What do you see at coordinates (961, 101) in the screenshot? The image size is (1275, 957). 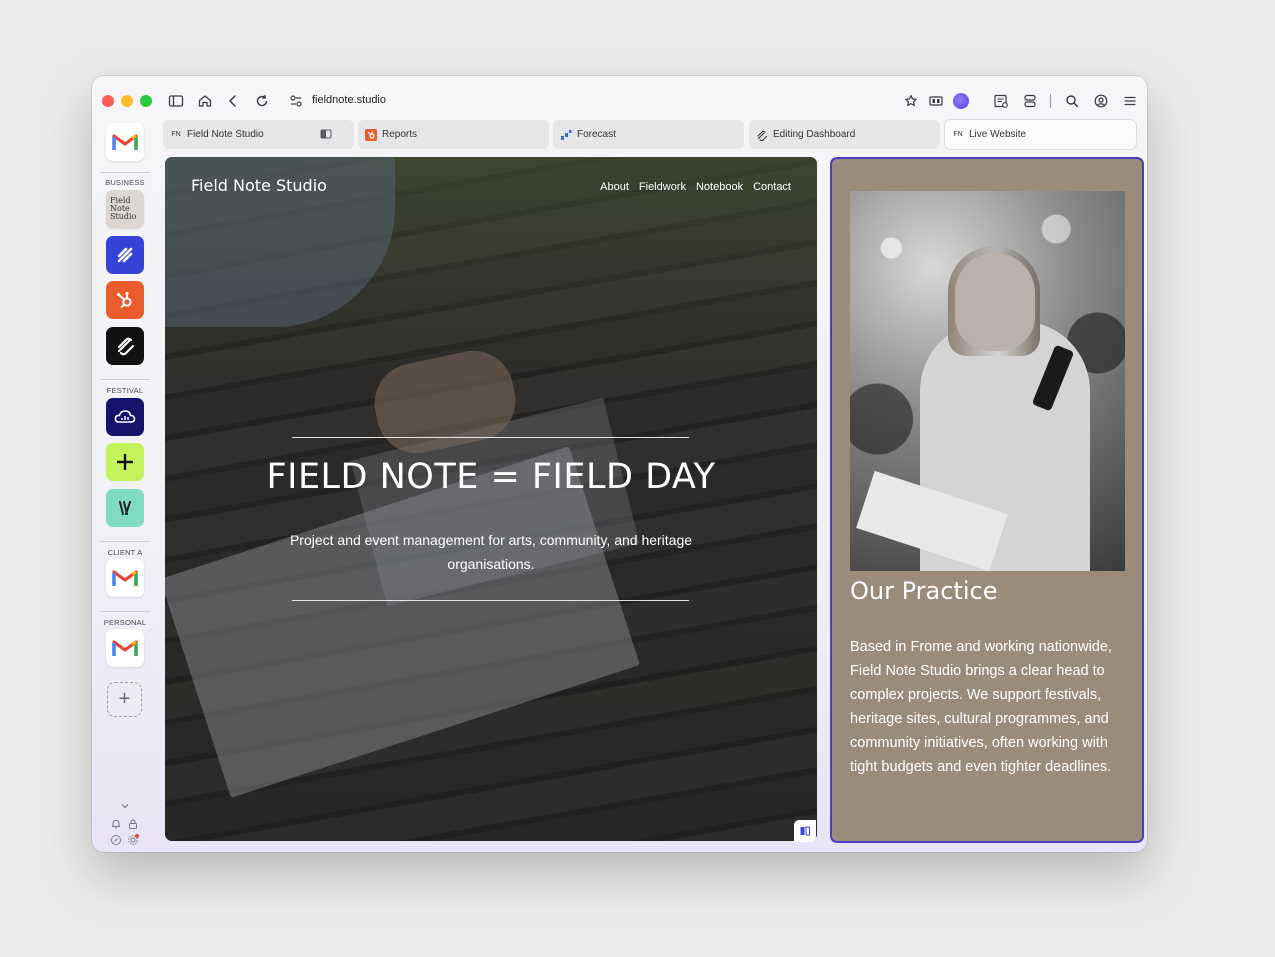 I see `extension-avatar-icon` at bounding box center [961, 101].